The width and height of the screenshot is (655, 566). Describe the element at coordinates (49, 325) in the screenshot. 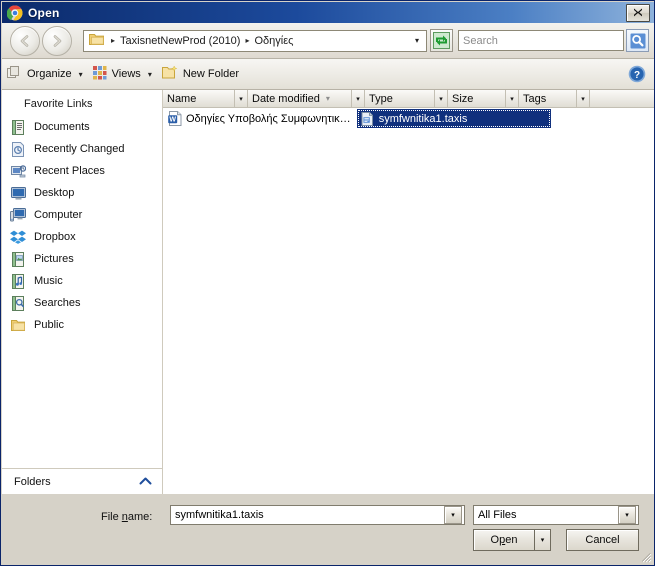

I see `sidebar-item-label: Public` at that location.